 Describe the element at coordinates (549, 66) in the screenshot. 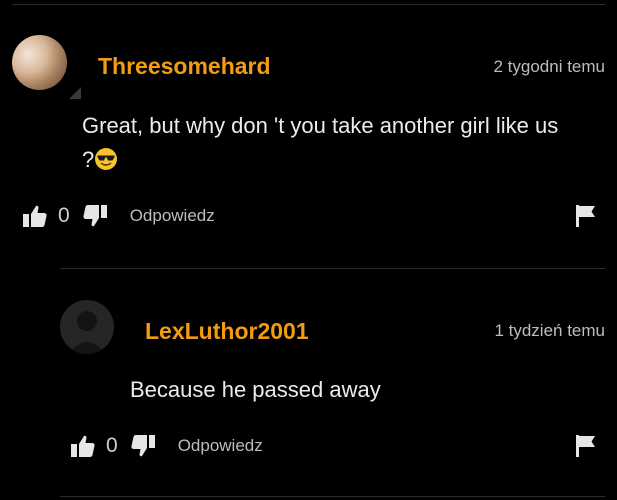

I see `comment-timestamp: 2 tygodni temu` at that location.